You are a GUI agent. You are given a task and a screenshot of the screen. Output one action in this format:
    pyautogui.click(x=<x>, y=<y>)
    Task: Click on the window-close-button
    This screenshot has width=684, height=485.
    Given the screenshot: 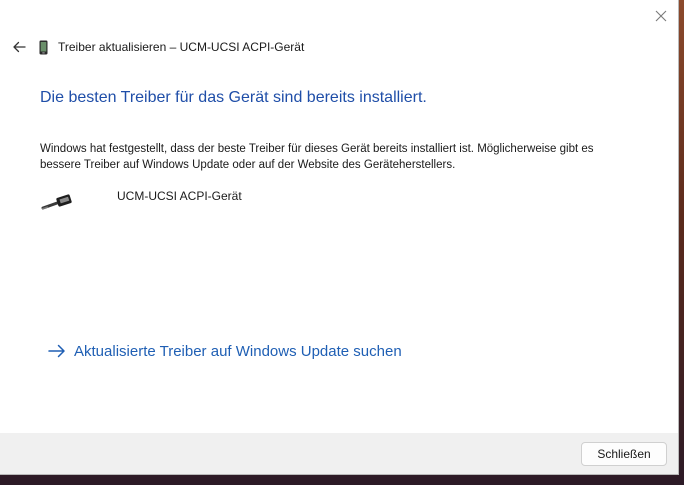 What is the action you would take?
    pyautogui.click(x=661, y=16)
    